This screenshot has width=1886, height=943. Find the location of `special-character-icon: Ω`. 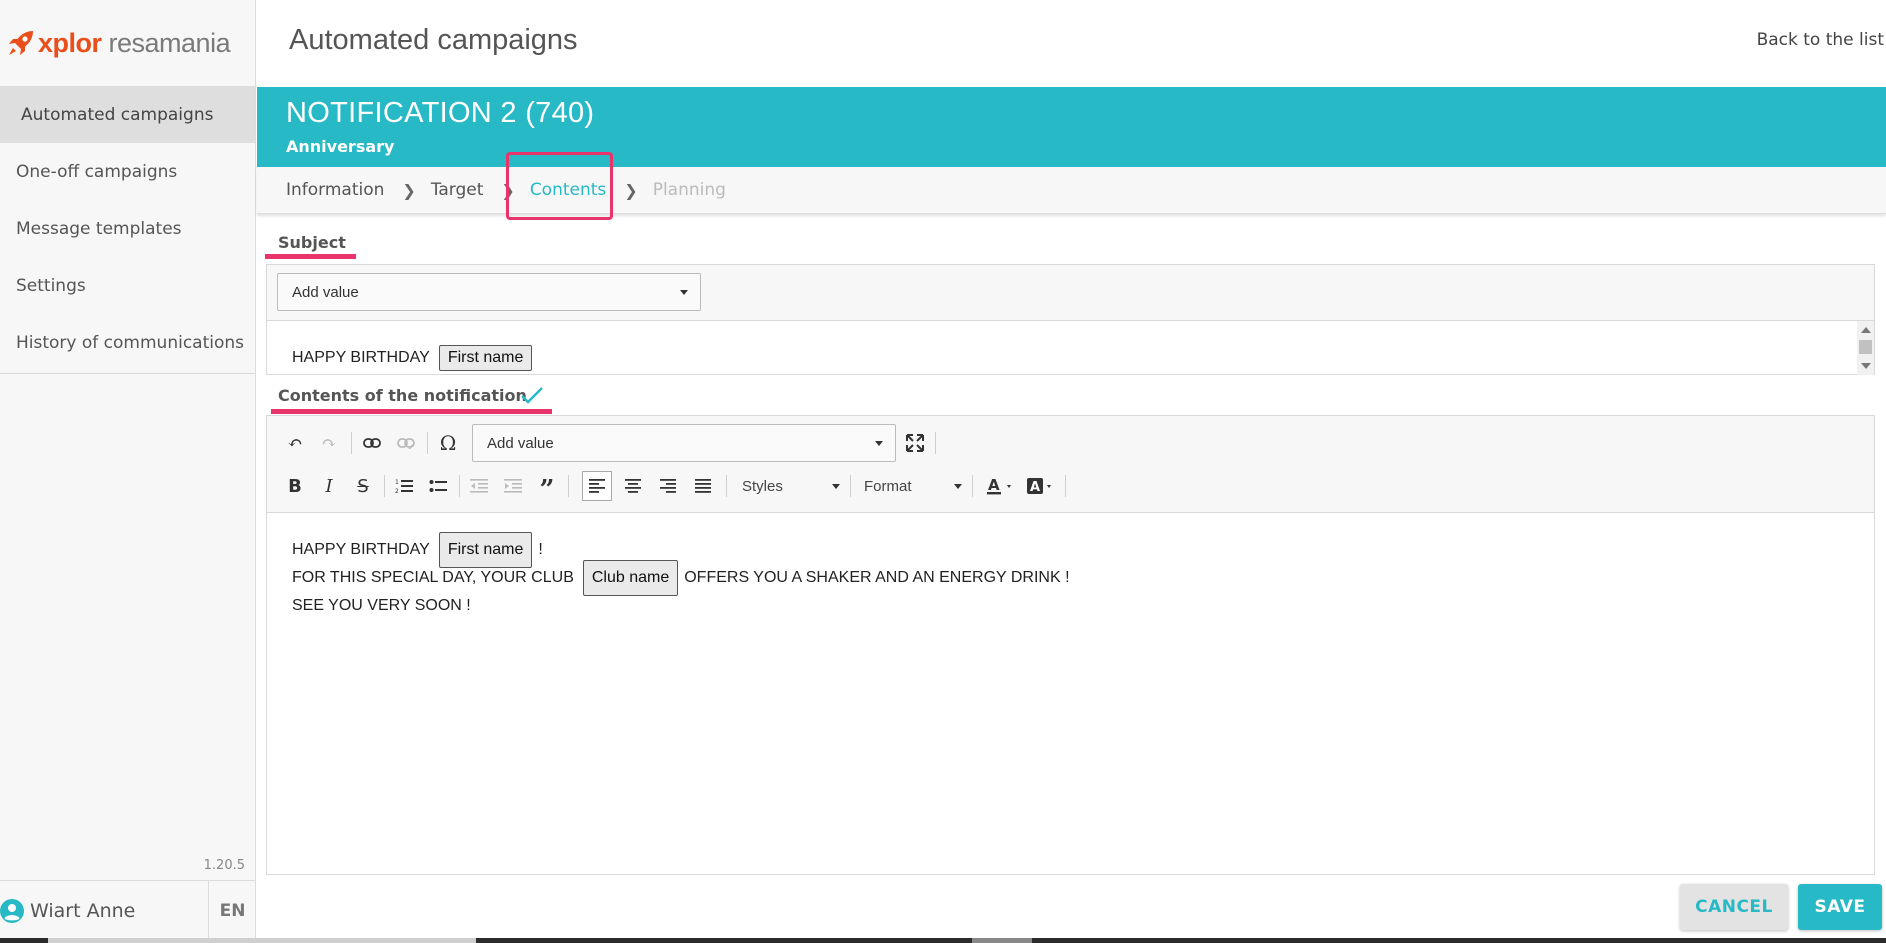

special-character-icon: Ω is located at coordinates (448, 443).